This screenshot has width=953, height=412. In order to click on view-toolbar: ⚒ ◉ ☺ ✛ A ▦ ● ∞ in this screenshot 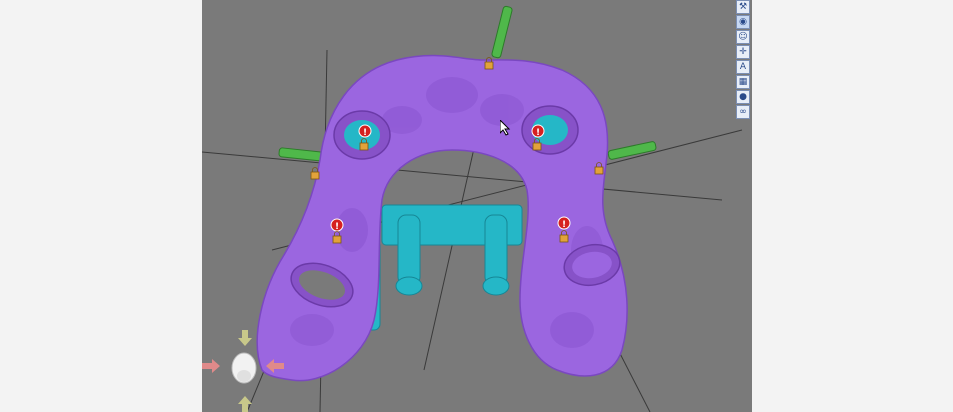, I will do `click(744, 62)`.